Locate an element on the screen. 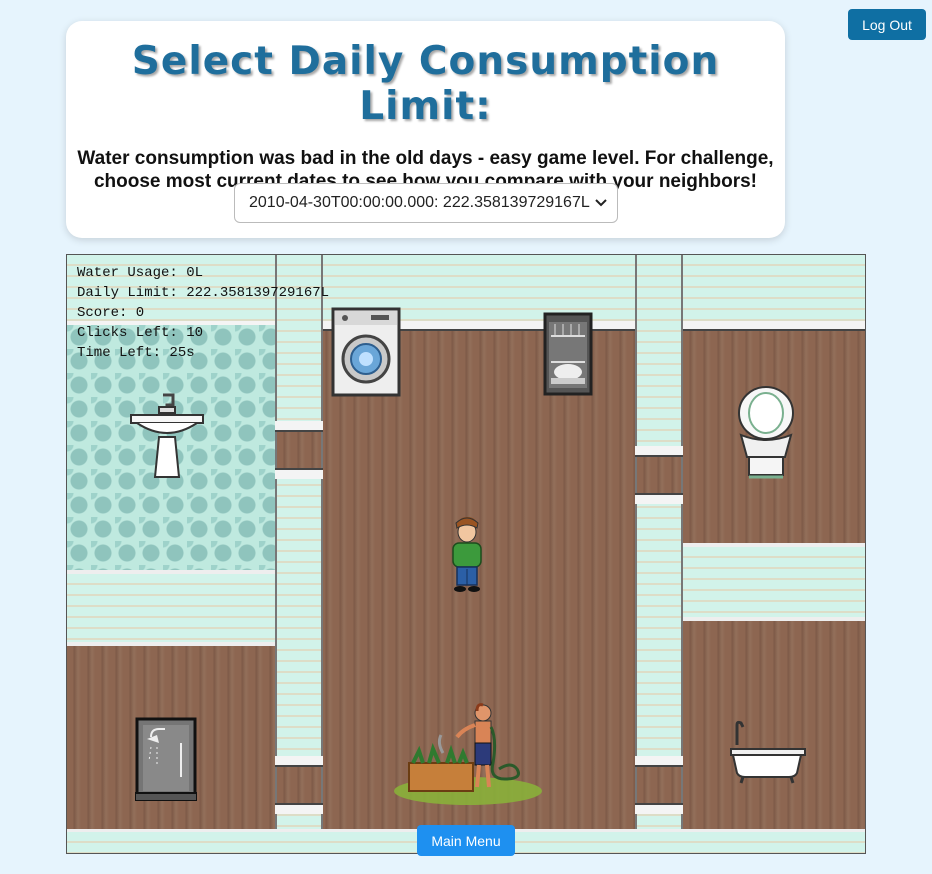 The image size is (932, 874). toilet-icon is located at coordinates (766, 433).